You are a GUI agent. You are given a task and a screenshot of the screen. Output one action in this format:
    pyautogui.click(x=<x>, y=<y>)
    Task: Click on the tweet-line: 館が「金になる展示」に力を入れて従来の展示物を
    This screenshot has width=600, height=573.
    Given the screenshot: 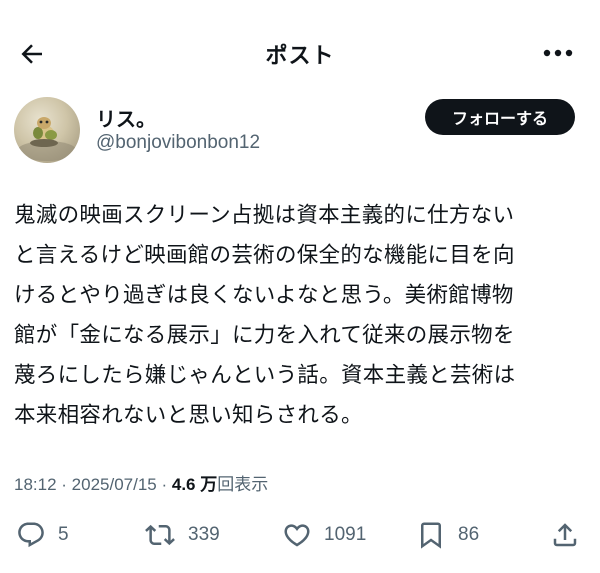 What is the action you would take?
    pyautogui.click(x=264, y=335)
    